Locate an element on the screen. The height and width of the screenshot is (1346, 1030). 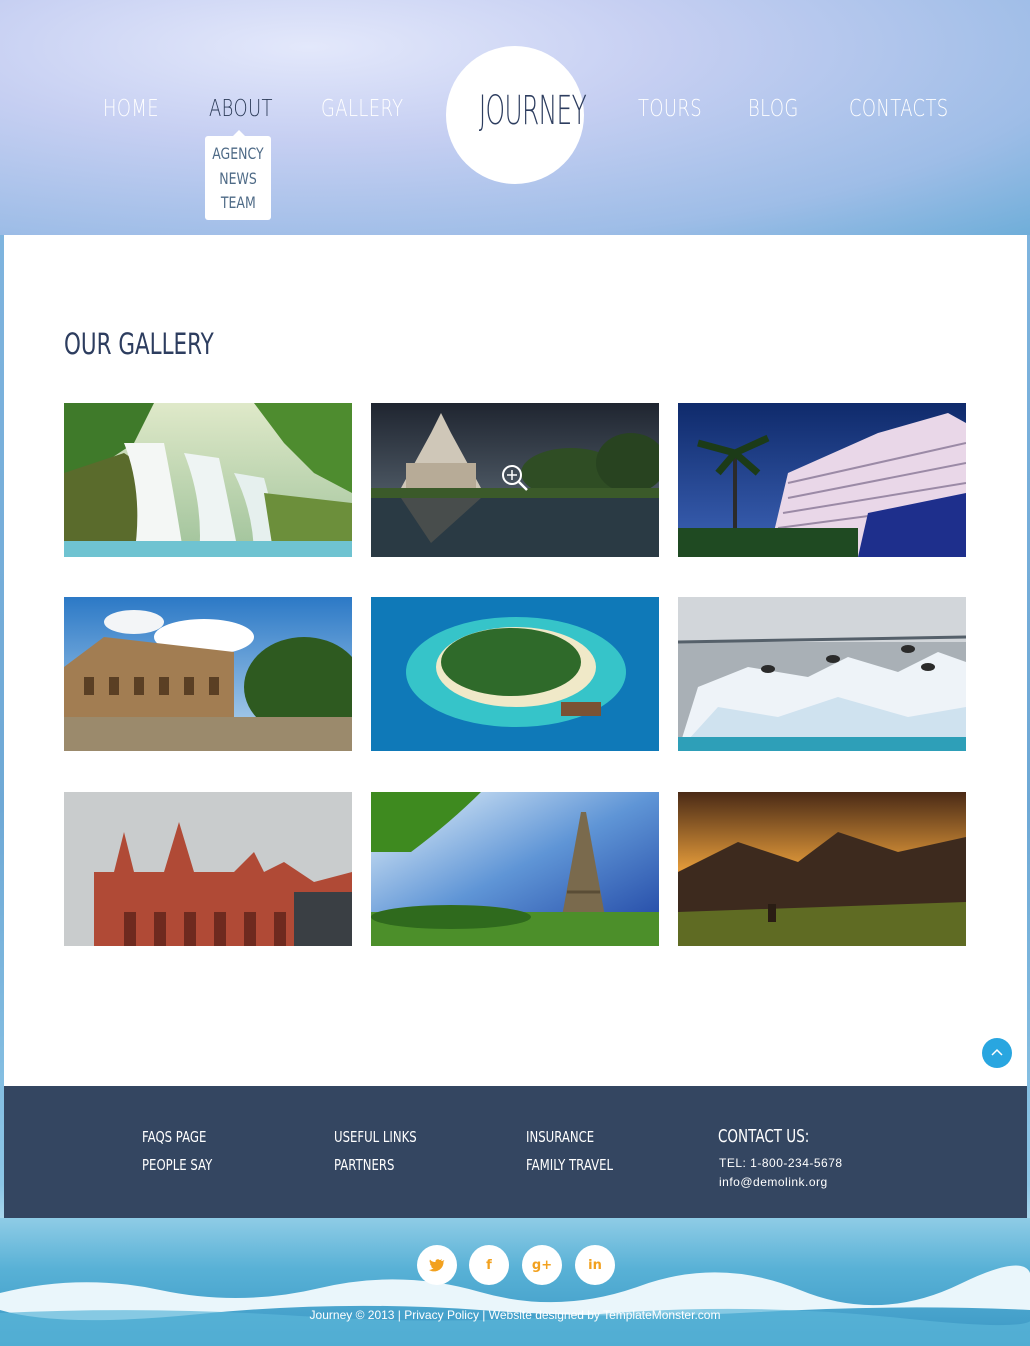
google-plus-icon: g+ is located at coordinates (542, 1265).